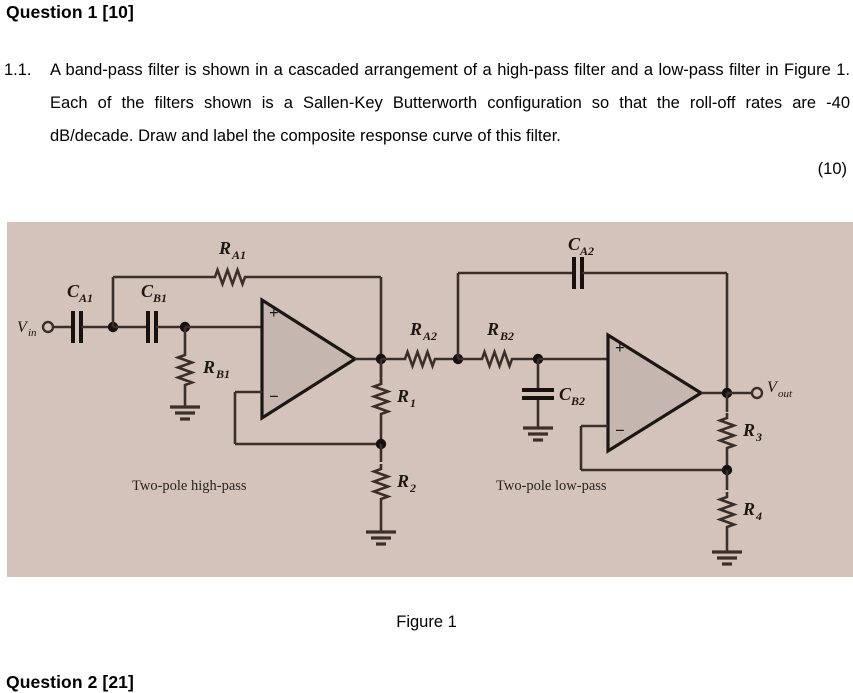 The width and height of the screenshot is (853, 693). Describe the element at coordinates (758, 516) in the screenshot. I see `label-R4-sub: 4` at that location.